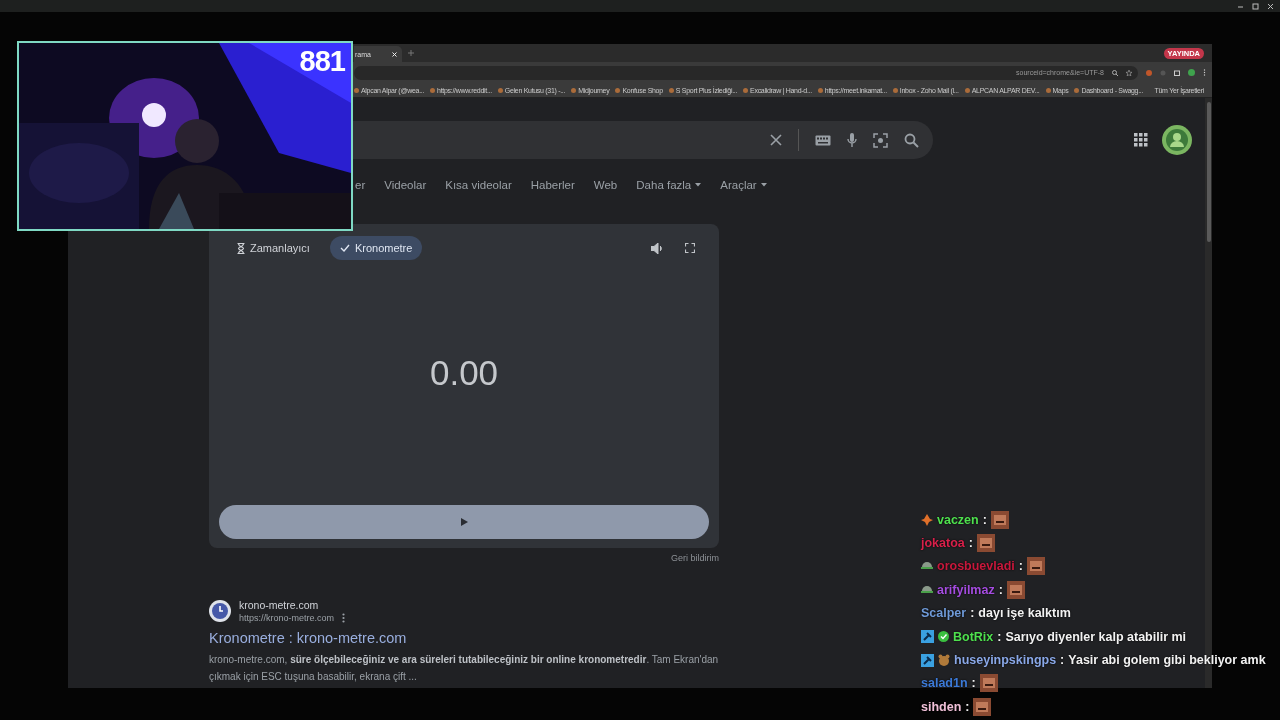 The height and width of the screenshot is (720, 1280). What do you see at coordinates (1096, 636) in the screenshot?
I see `chat-message: Sarıyo diyenler kalp atabilir mi` at bounding box center [1096, 636].